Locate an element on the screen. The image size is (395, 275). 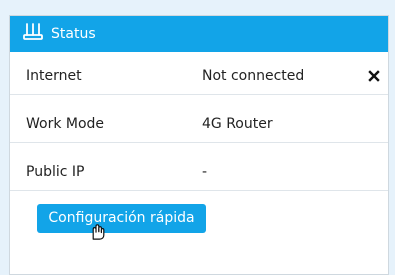
status-row-public-ip: Public IP - is located at coordinates (199, 172).